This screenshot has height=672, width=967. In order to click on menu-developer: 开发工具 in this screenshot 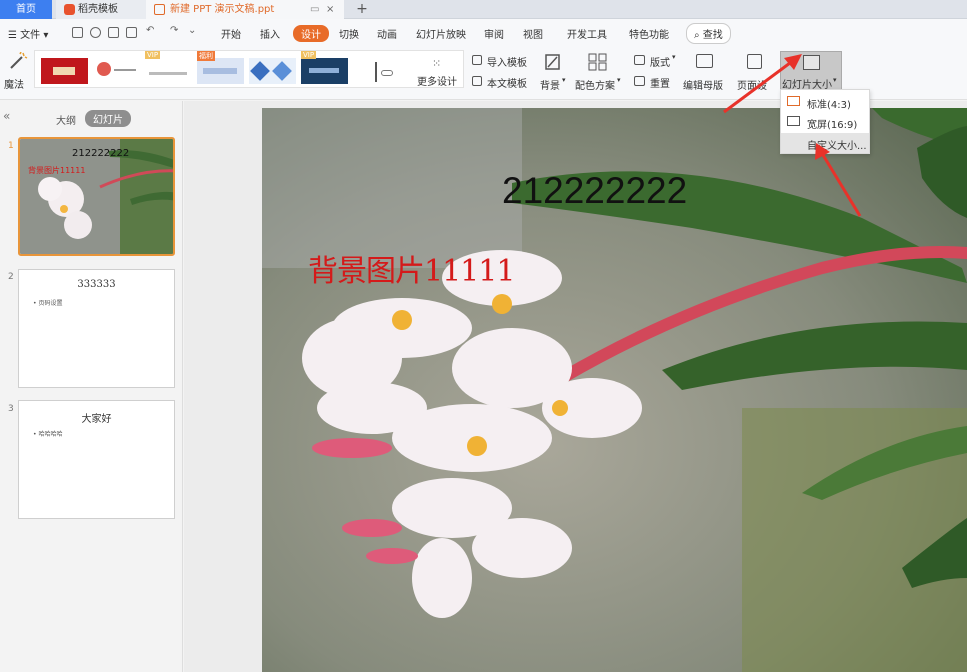, I will do `click(587, 33)`.